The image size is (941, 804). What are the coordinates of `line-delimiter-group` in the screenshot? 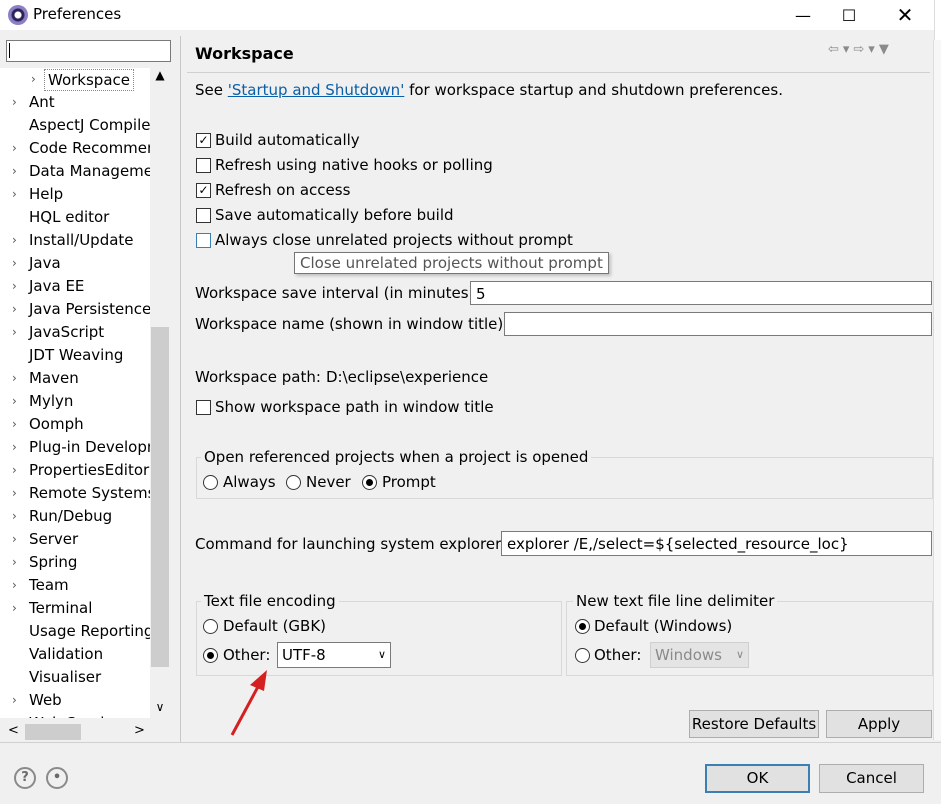 It's located at (749, 638).